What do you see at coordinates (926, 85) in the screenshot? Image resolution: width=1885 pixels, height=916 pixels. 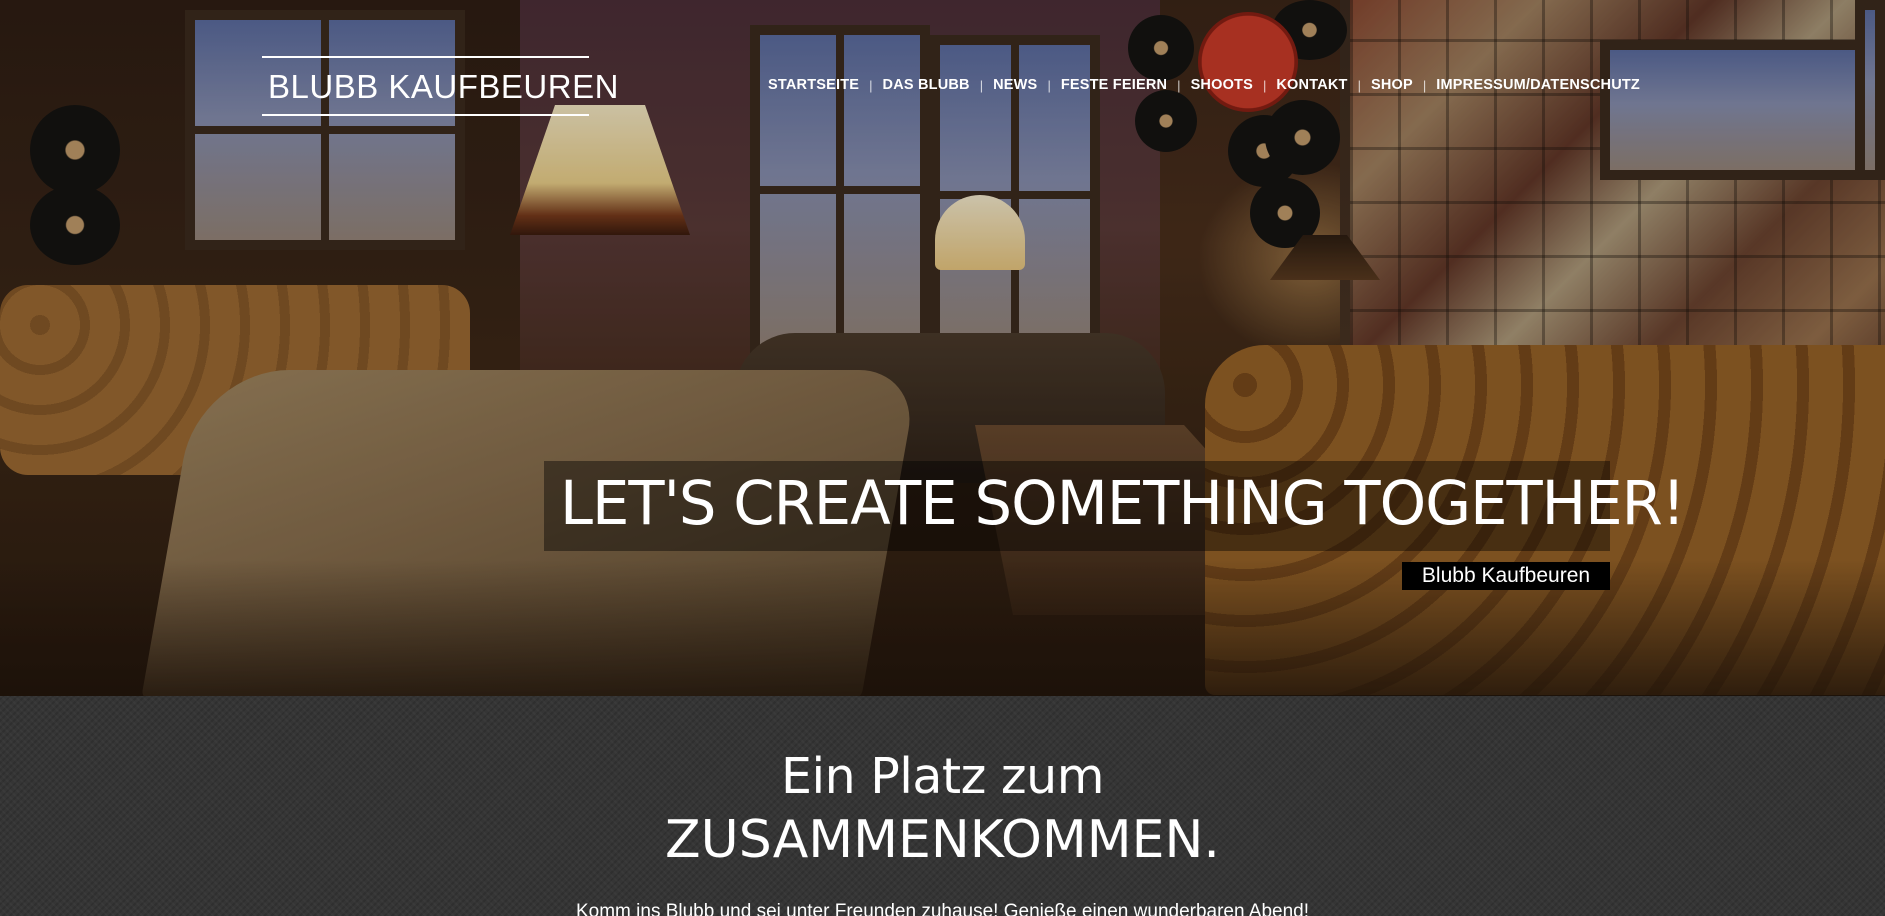 I see `nav-item-das-blubb: DAS BLUBB` at bounding box center [926, 85].